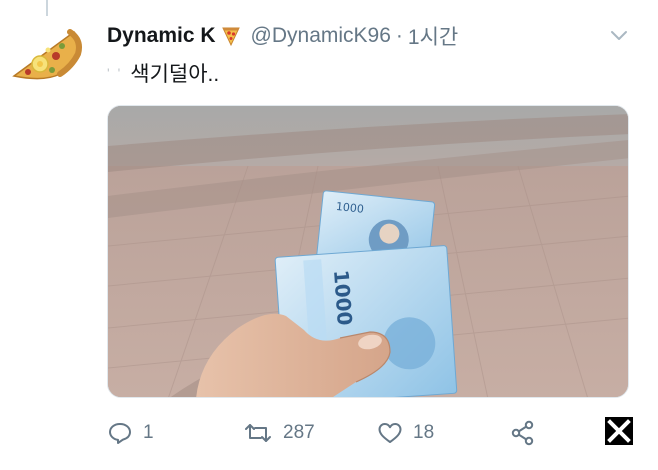  I want to click on display-name: Dynamic K, so click(161, 36).